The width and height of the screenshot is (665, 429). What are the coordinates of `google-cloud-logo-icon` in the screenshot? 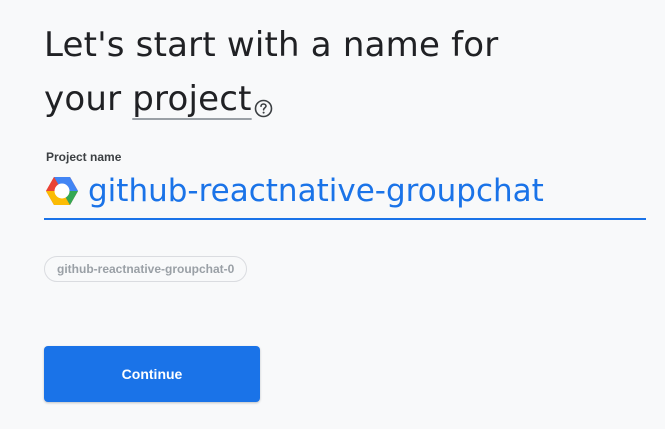 It's located at (62, 191).